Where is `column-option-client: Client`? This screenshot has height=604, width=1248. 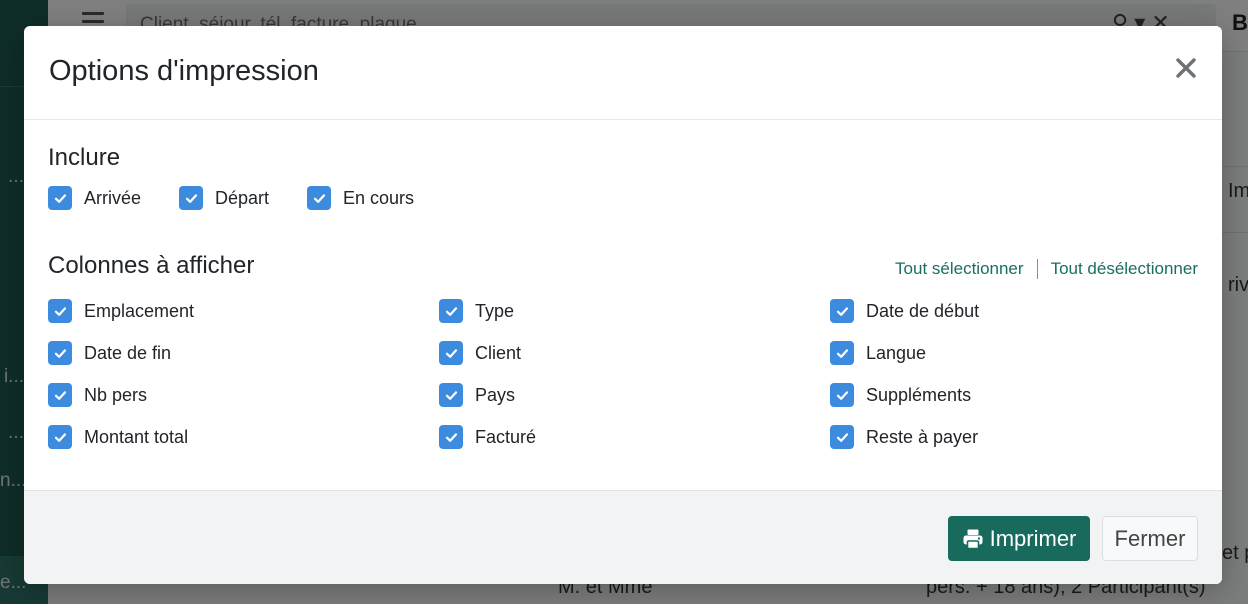
column-option-client: Client is located at coordinates (480, 353).